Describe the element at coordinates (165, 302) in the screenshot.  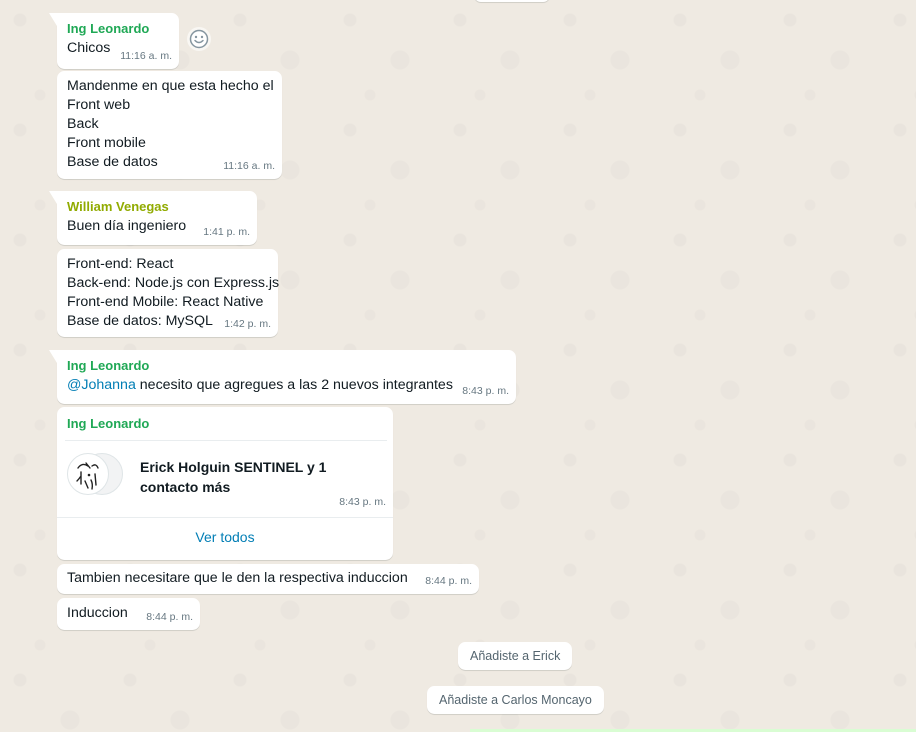
I see `message-line: Front-end Mobile: React Native` at that location.